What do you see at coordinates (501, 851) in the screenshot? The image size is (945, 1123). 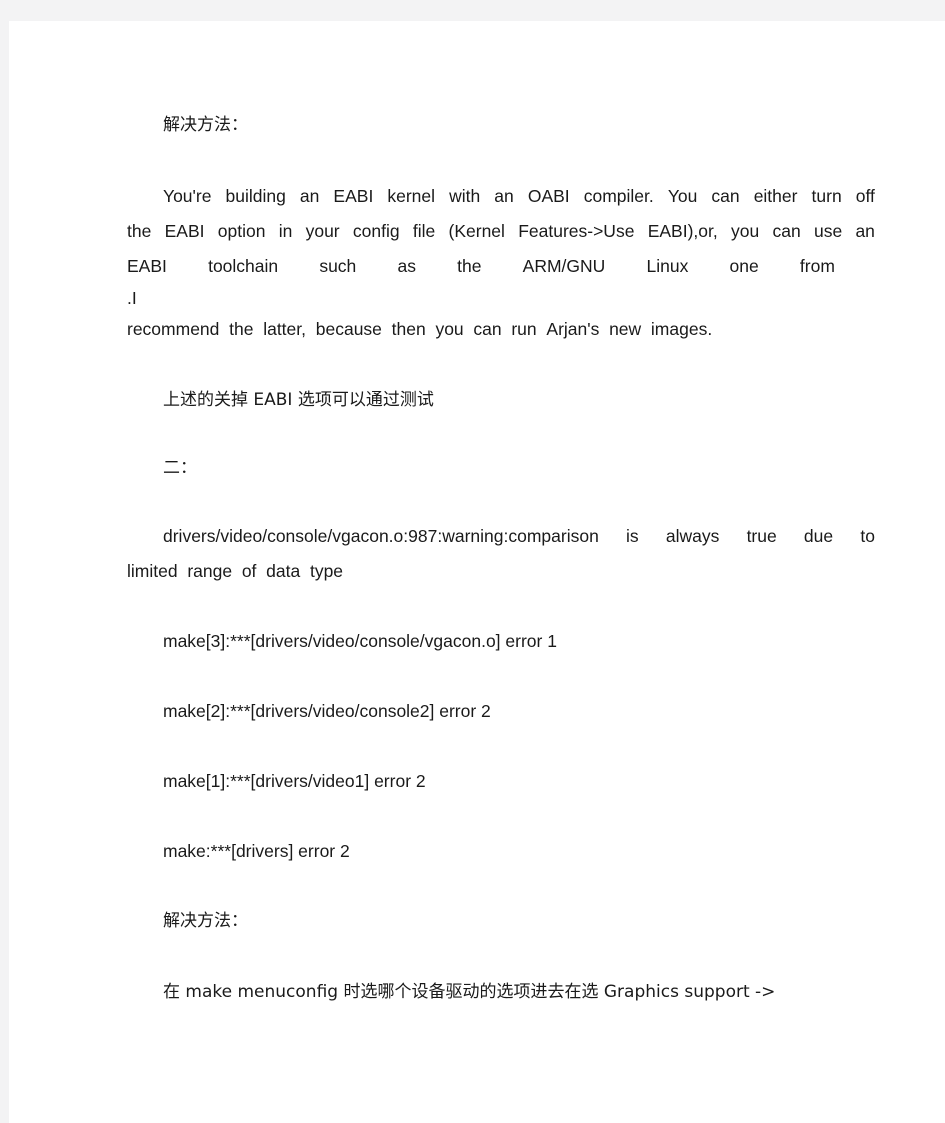 I see `paragraph-make-error-0: make:***[drivers] error 2` at bounding box center [501, 851].